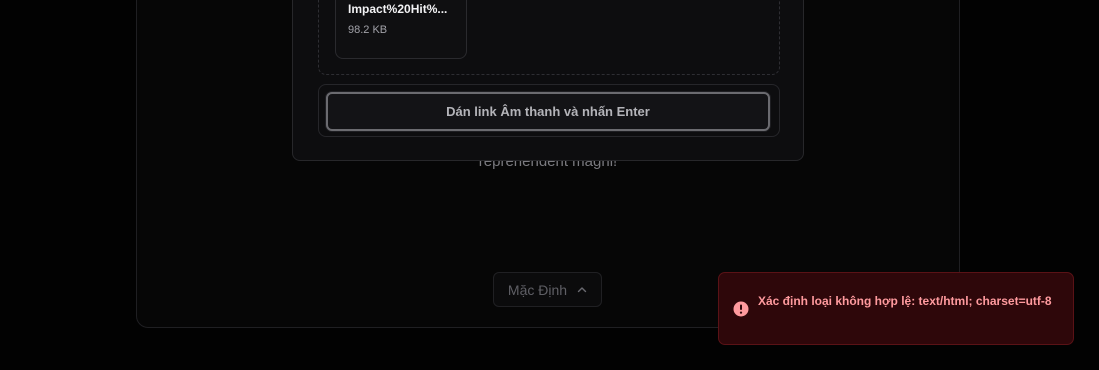  What do you see at coordinates (401, 29) in the screenshot?
I see `uploaded-file-card: Impact%20Hit%... 98.2 KB` at bounding box center [401, 29].